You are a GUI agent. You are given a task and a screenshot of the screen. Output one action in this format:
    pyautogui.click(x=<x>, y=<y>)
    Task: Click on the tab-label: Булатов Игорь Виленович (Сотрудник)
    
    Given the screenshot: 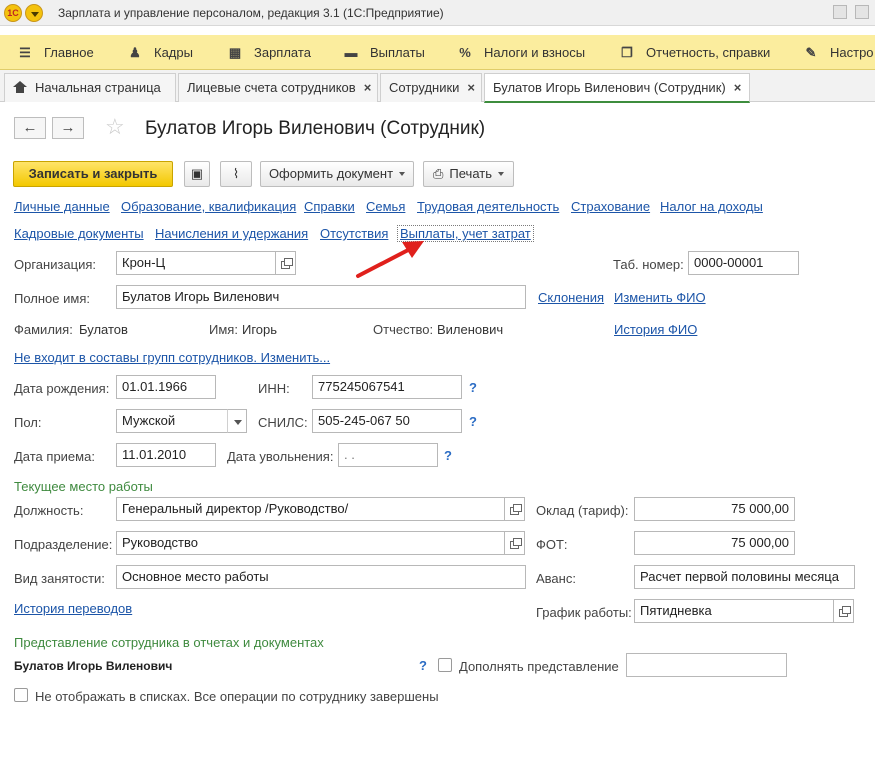 What is the action you would take?
    pyautogui.click(x=609, y=87)
    